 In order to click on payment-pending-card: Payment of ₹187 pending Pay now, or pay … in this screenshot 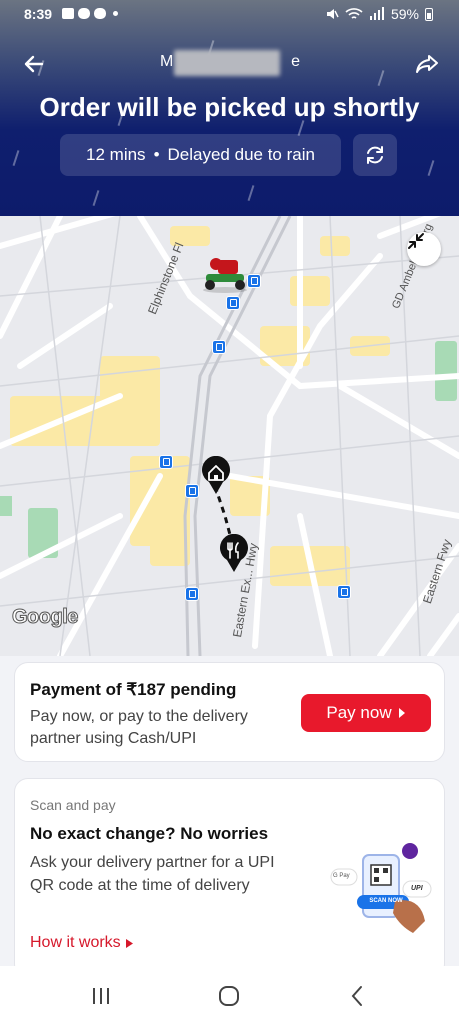, I will do `click(229, 712)`.